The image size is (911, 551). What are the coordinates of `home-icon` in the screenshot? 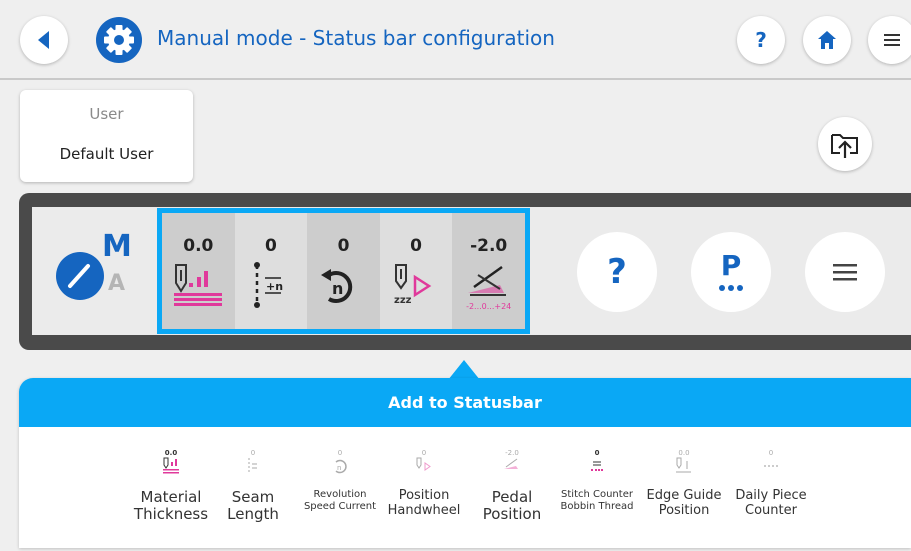 It's located at (827, 40).